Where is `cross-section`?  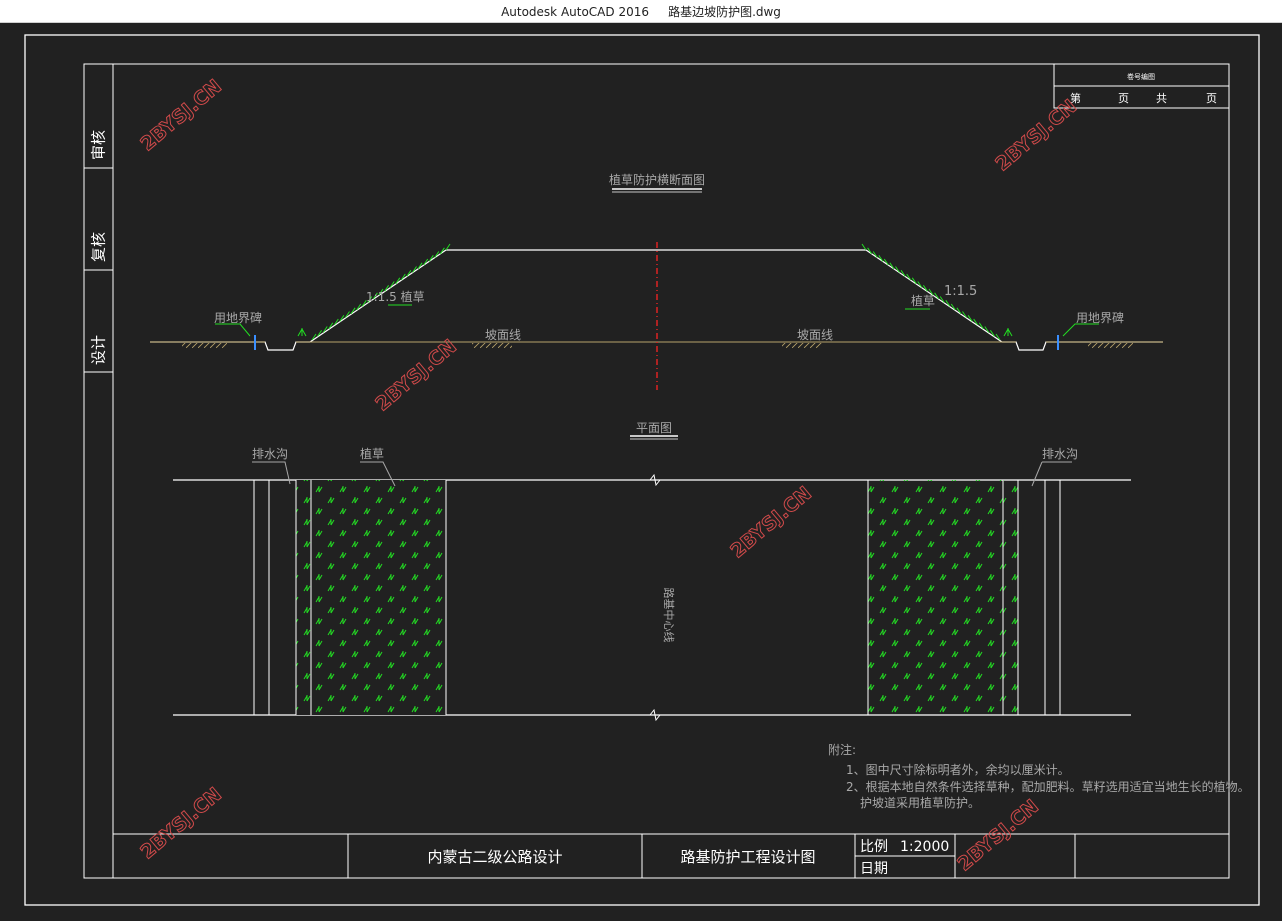
cross-section is located at coordinates (656, 316).